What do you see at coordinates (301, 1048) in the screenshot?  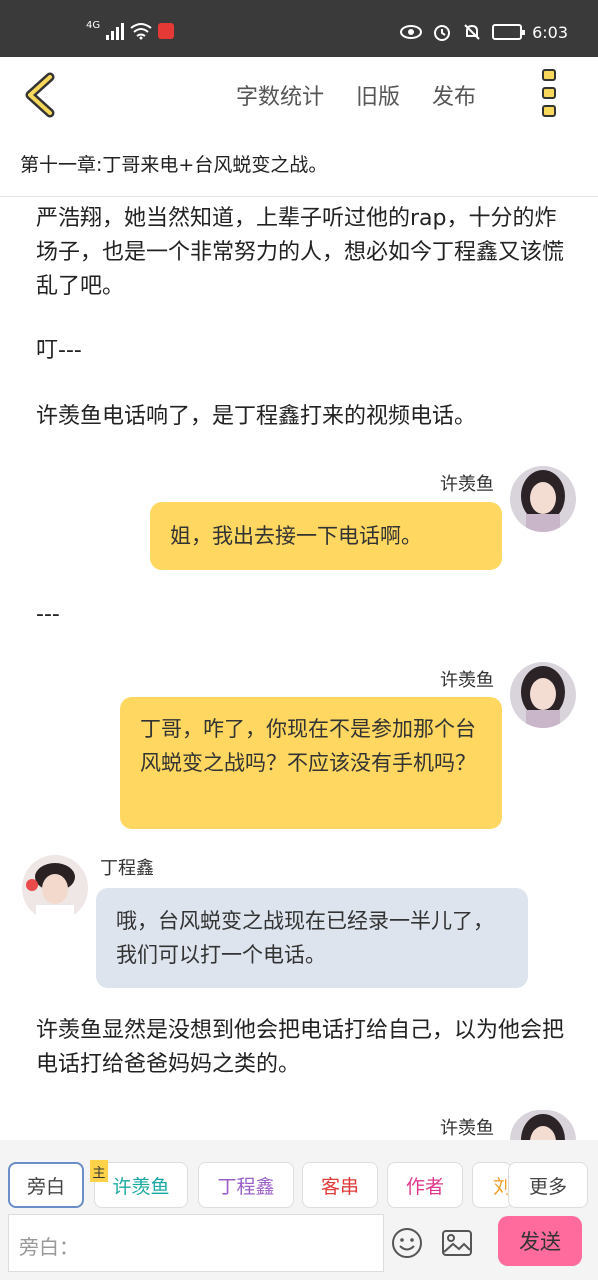 I see `narration-paragraph: 许羡鱼显然是没想到他会把电话打给自己，以为他会把电话打给爸爸妈妈之类的。` at bounding box center [301, 1048].